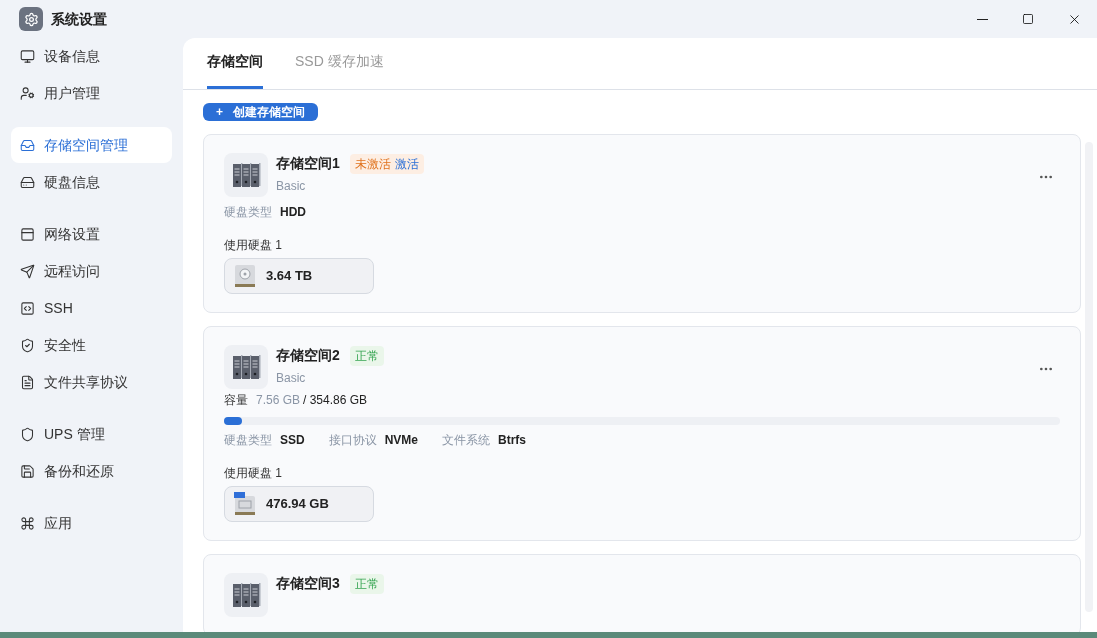 The image size is (1097, 638). I want to click on shield-check-icon, so click(27, 345).